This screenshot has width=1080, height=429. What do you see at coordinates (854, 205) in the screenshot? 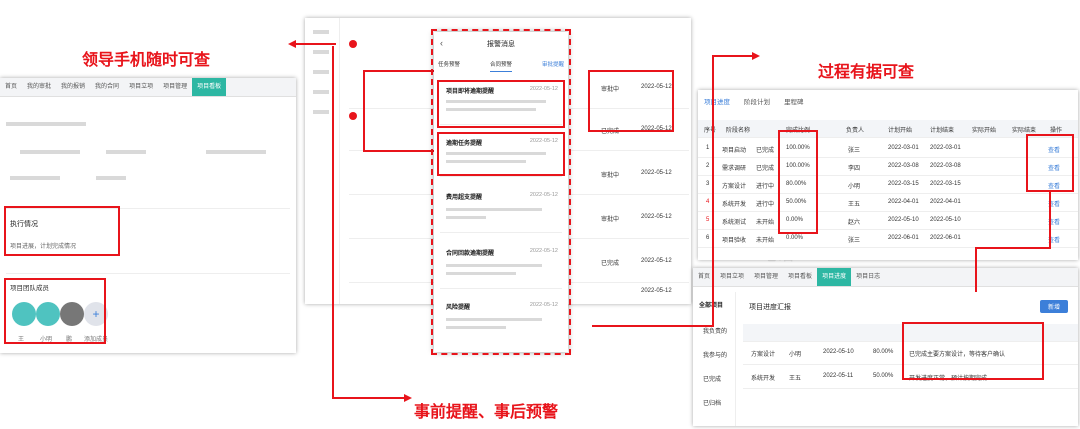
I see `row-owner: 王五` at bounding box center [854, 205].